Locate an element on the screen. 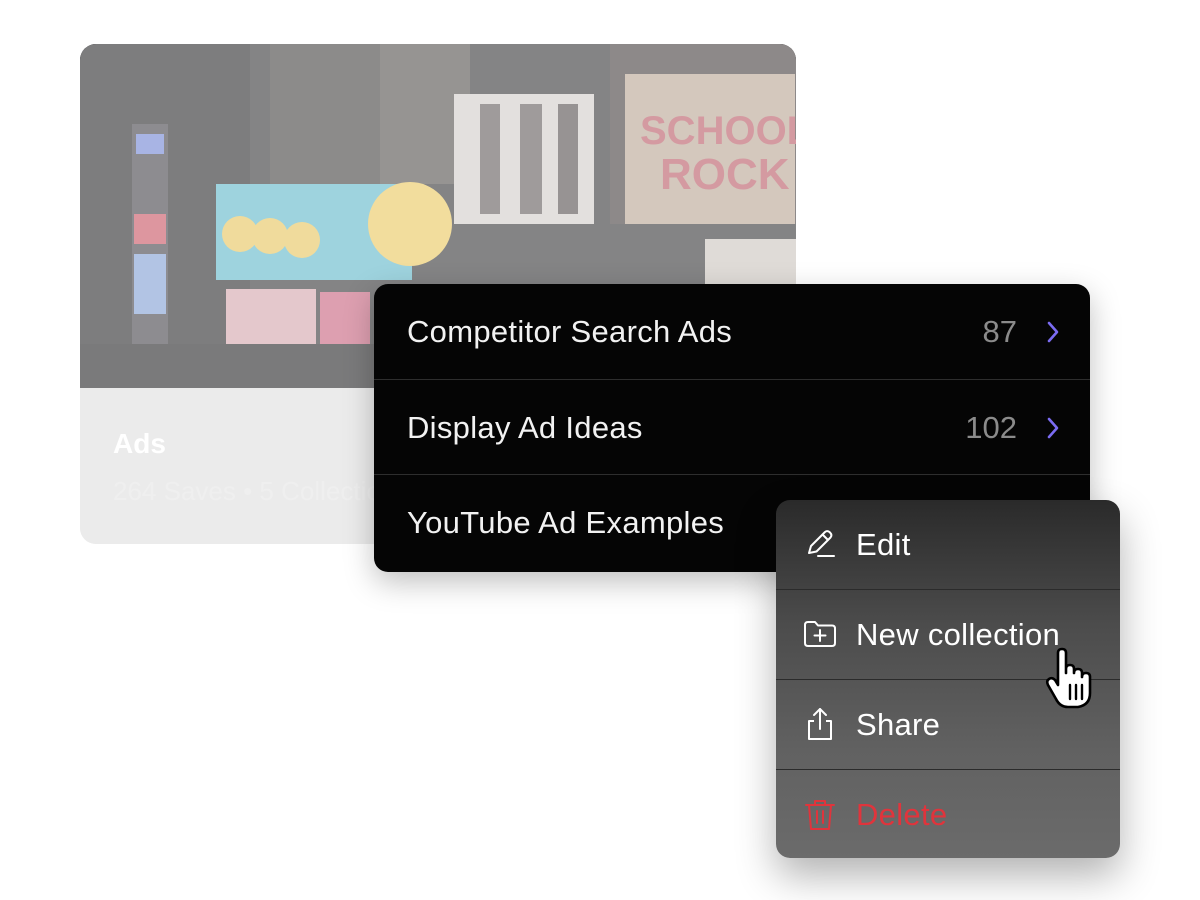 Image resolution: width=1200 pixels, height=900 pixels. collection-name: Display Ad Ideas is located at coordinates (525, 427).